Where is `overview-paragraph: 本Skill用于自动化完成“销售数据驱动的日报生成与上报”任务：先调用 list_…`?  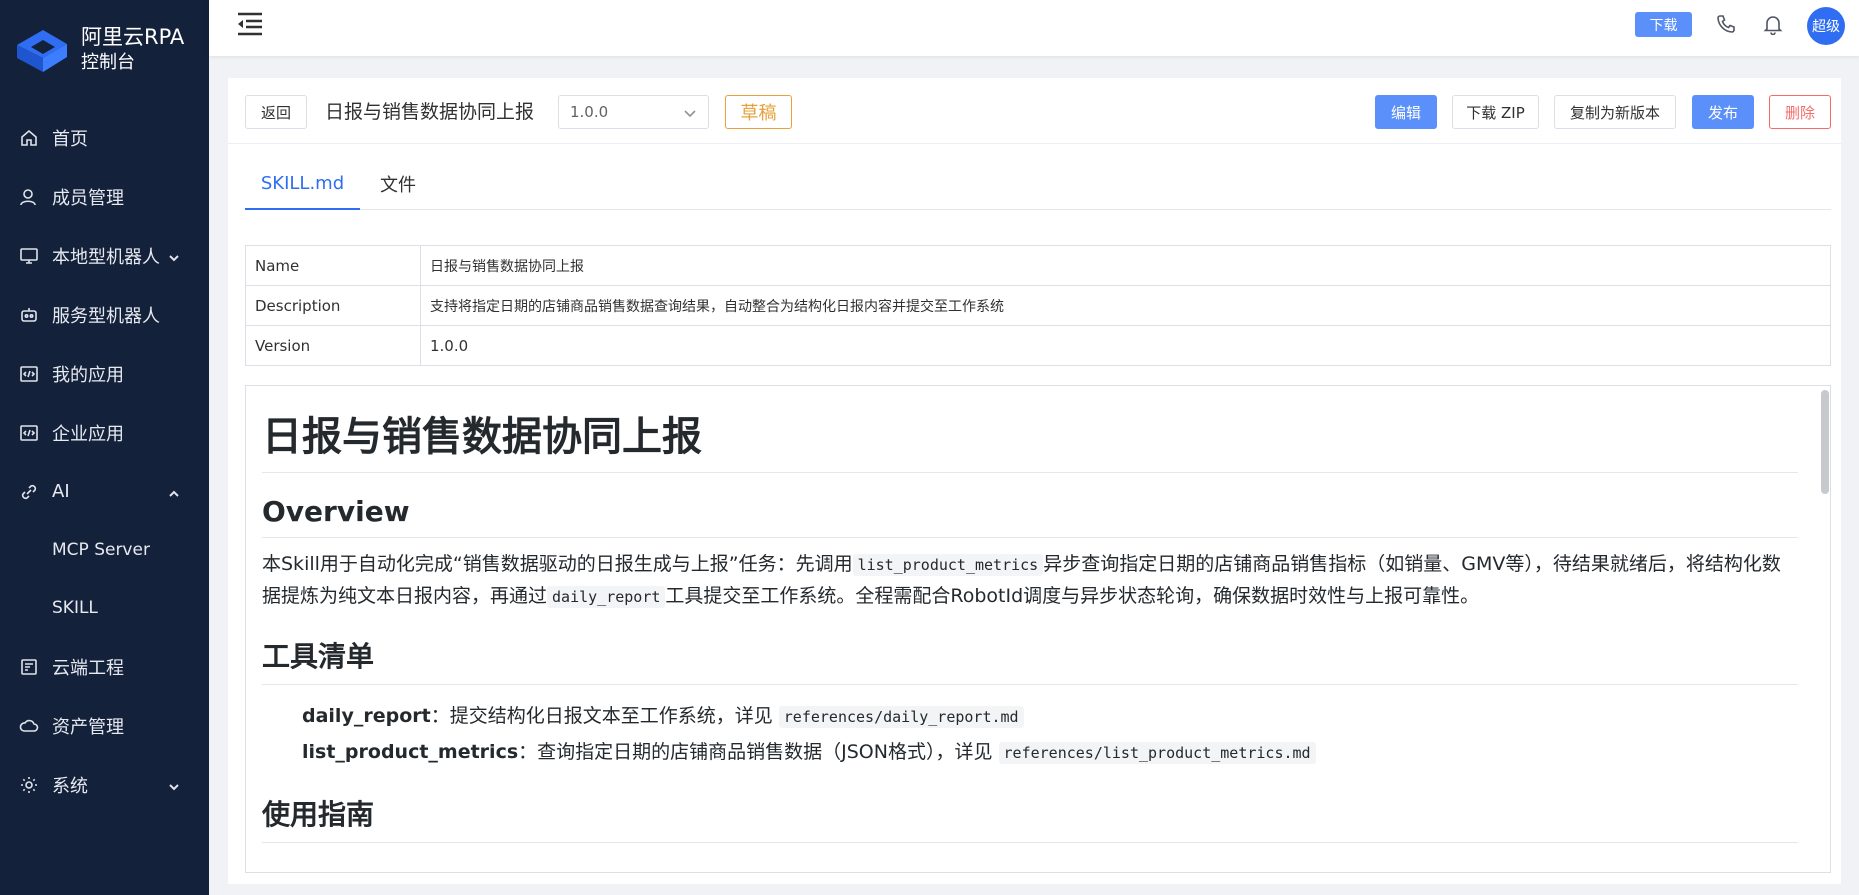
overview-paragraph: 本Skill用于自动化完成“销售数据驱动的日报生成与上报”任务：先调用 list_… is located at coordinates (1030, 581).